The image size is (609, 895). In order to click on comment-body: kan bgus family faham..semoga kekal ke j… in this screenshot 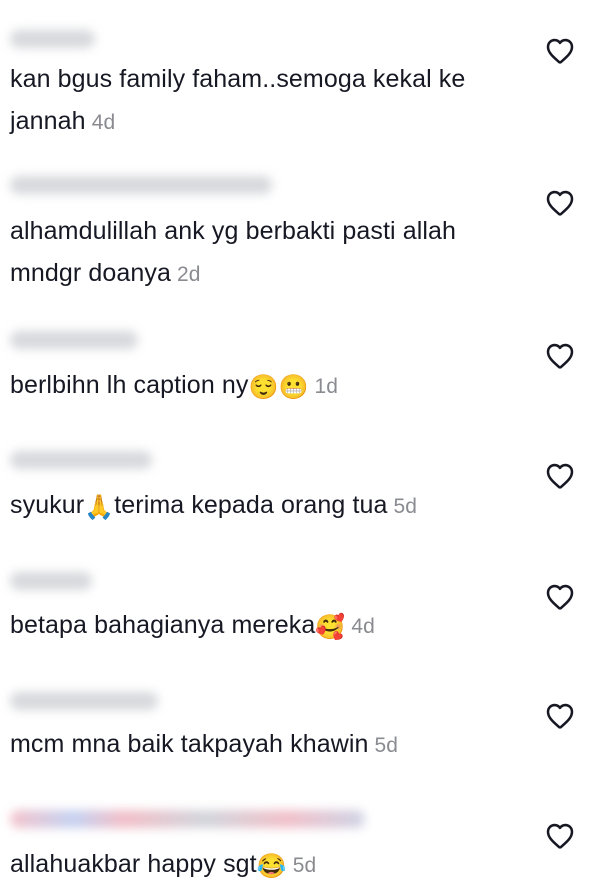, I will do `click(238, 100)`.